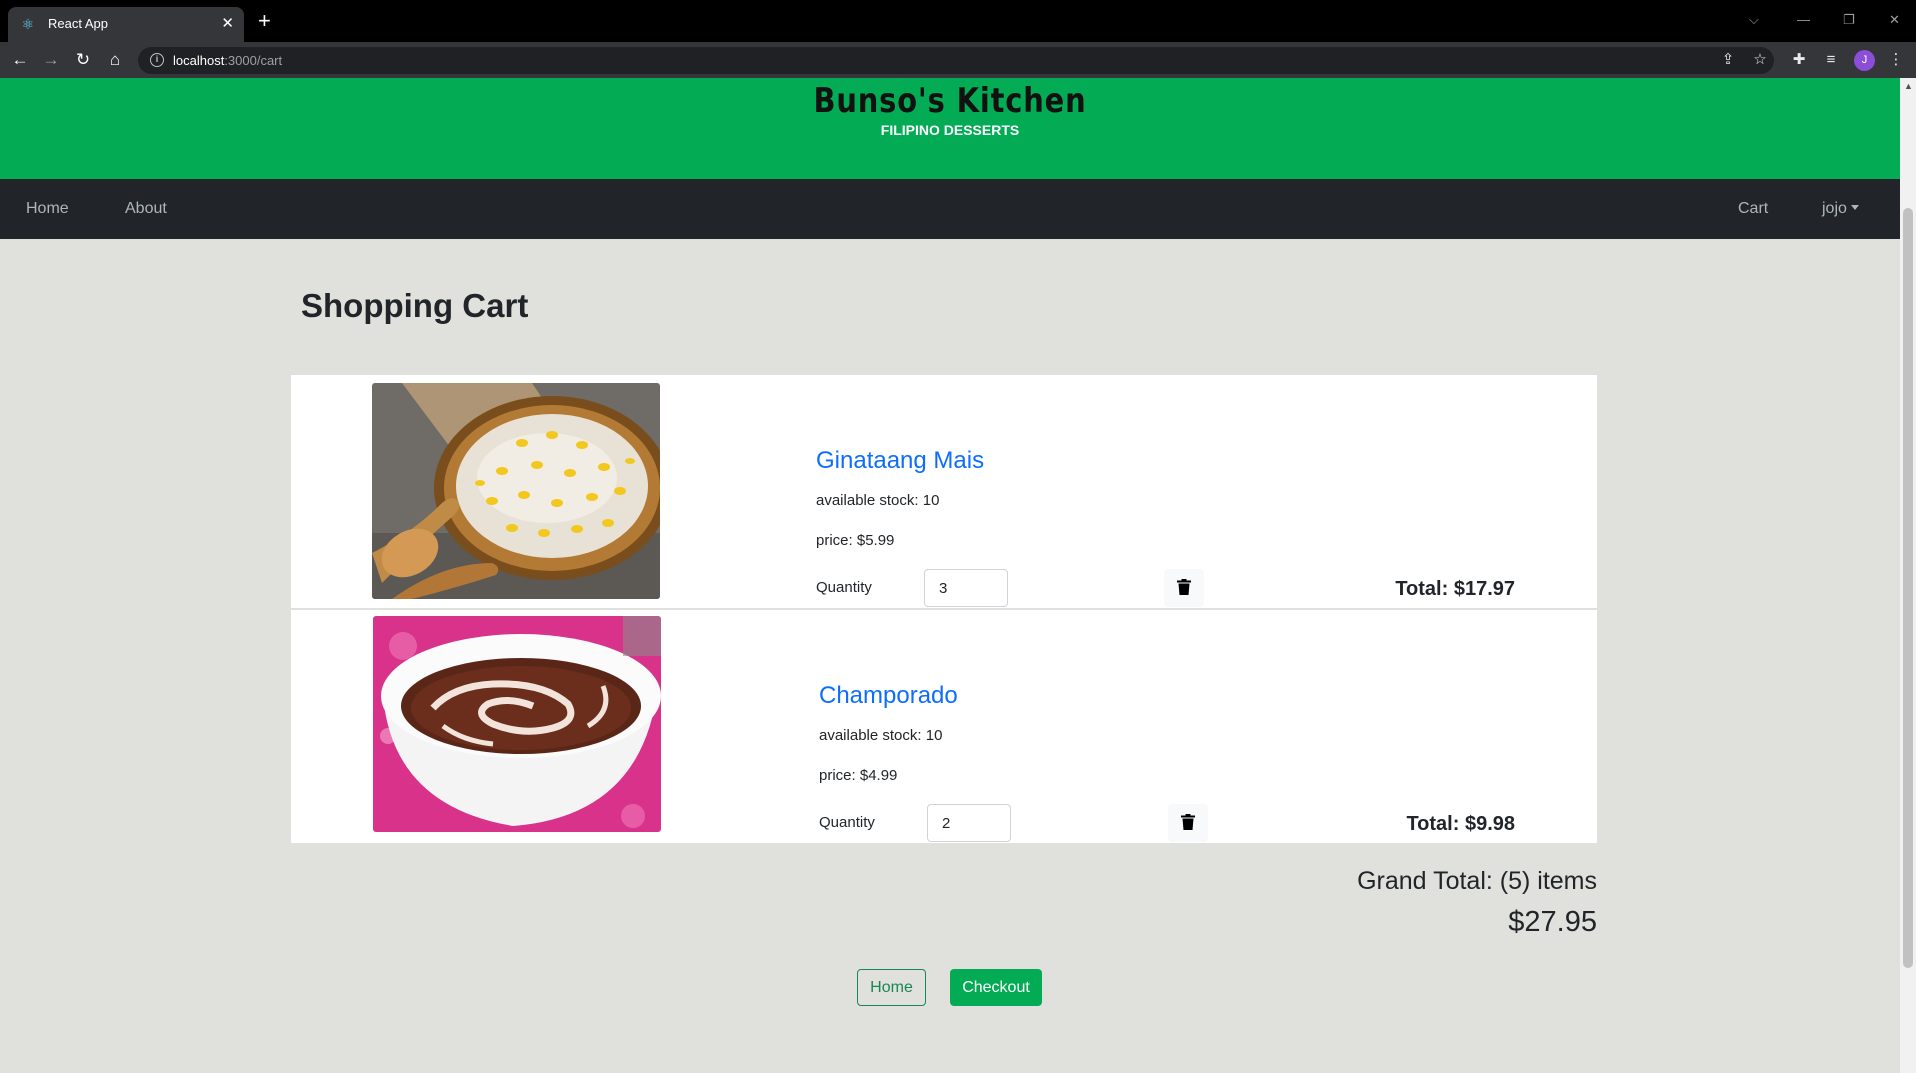 This screenshot has width=1916, height=1073. What do you see at coordinates (950, 209) in the screenshot?
I see `site-navbar: Home About Cart jojo` at bounding box center [950, 209].